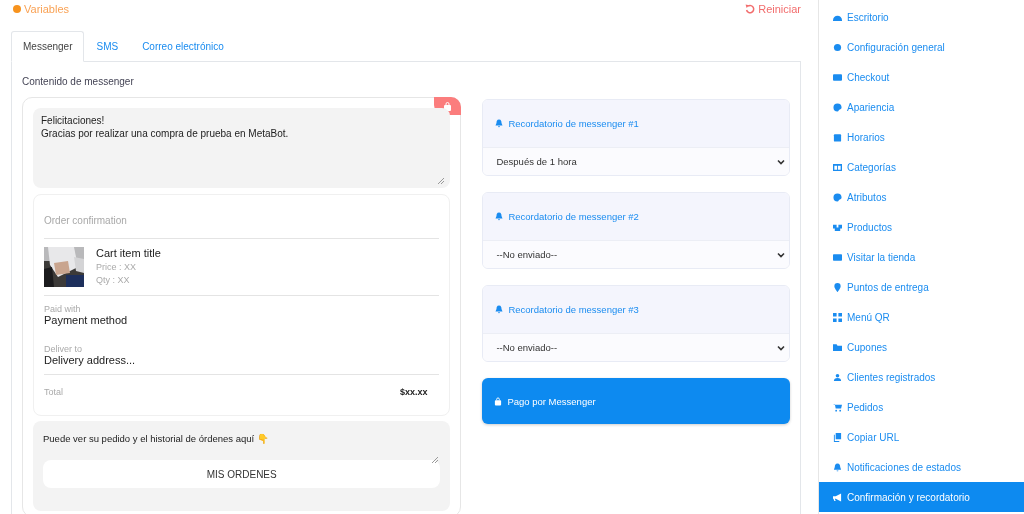 Image resolution: width=1024 pixels, height=514 pixels. Describe the element at coordinates (116, 267) in the screenshot. I see `item-price: Price : XX` at that location.